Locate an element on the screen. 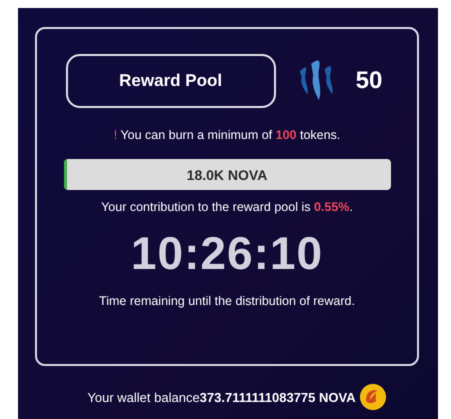  contribution-text: Your contribution to the reward pool is 0.55%. is located at coordinates (227, 207).